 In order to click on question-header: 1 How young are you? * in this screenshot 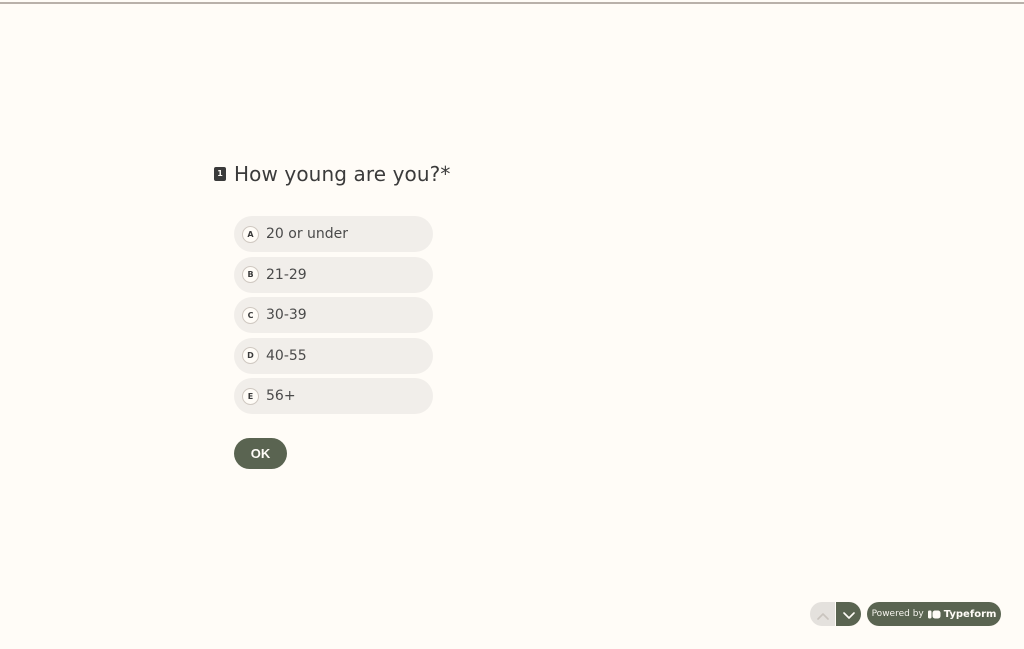, I will do `click(514, 174)`.